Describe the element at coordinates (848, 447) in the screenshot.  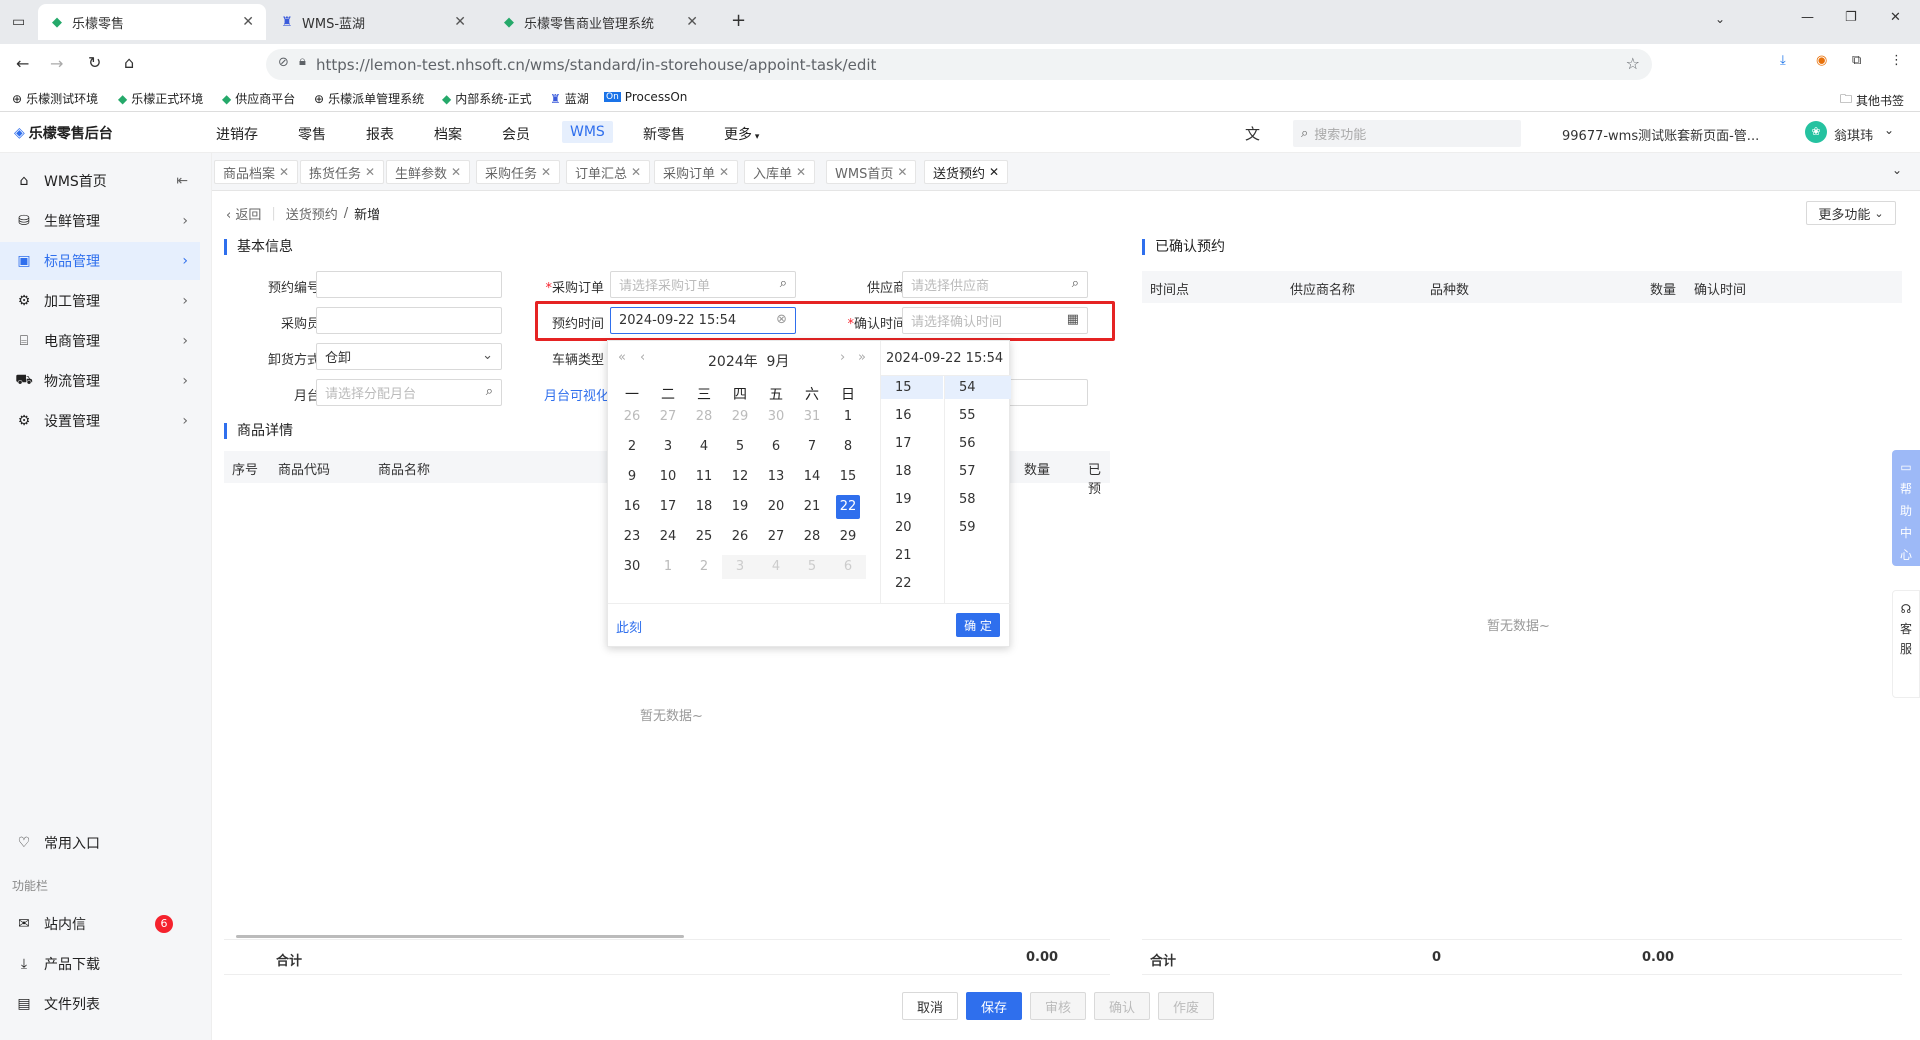
I see `calendar-day: 8` at that location.